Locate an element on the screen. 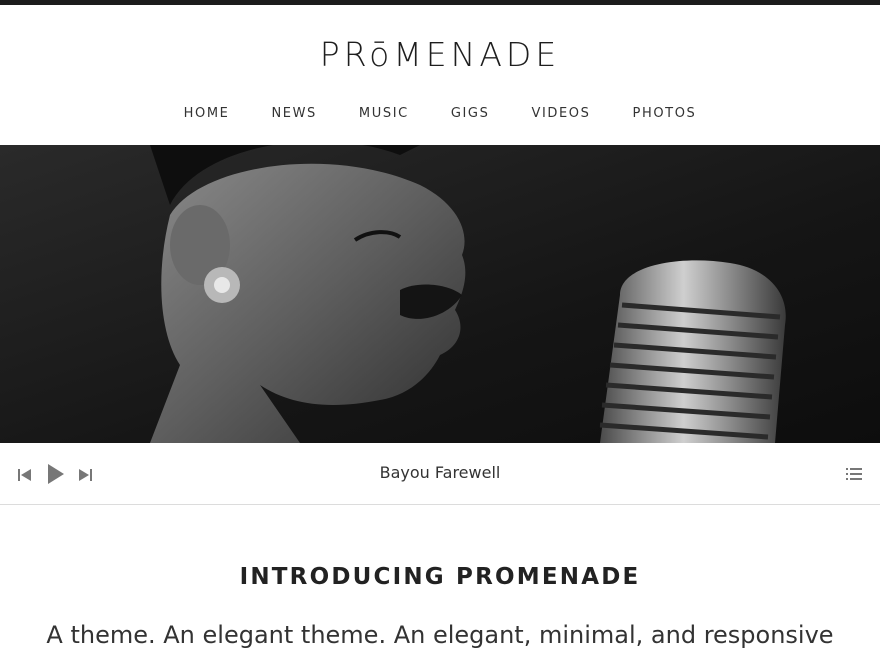 Image resolution: width=880 pixels, height=660 pixels. main-nav: HOME NEWS MUSIC GIGS VIDEOS PHOTOS is located at coordinates (440, 114).